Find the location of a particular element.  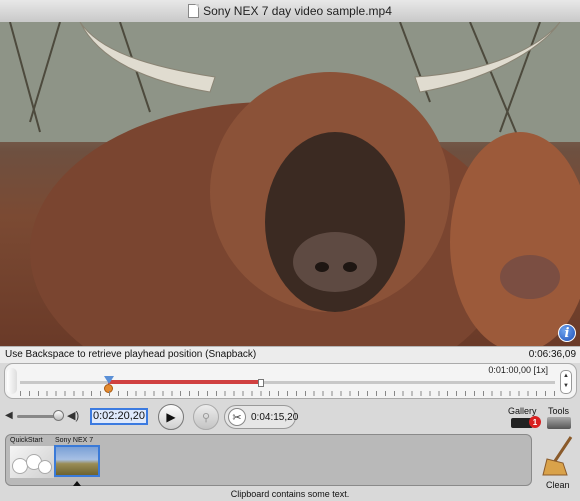

timeline-track is located at coordinates (287, 384).